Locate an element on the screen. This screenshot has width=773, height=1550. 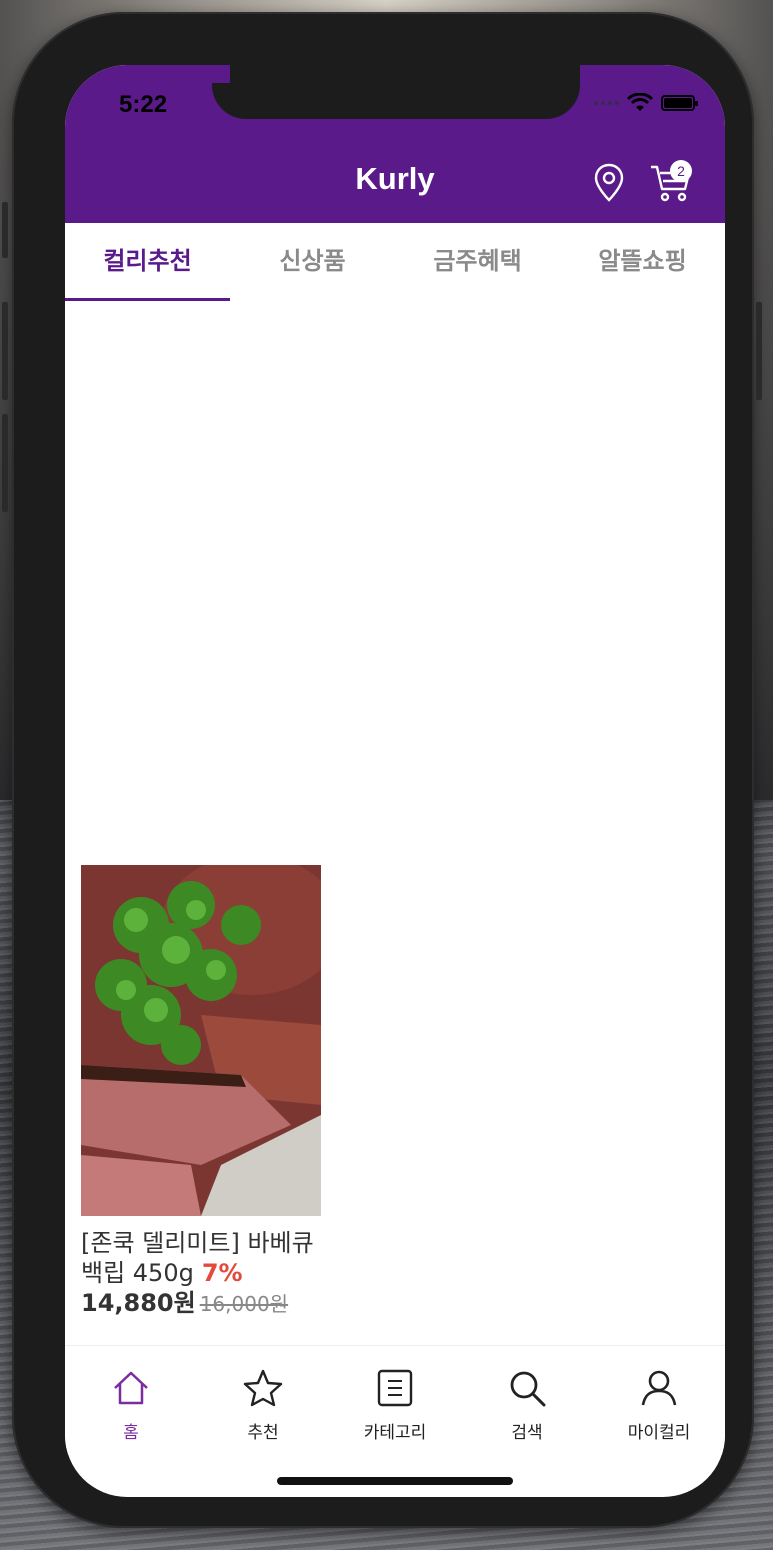
product-name: [존쿡 델리미트] 바베큐 백립 450g is located at coordinates (197, 1258).